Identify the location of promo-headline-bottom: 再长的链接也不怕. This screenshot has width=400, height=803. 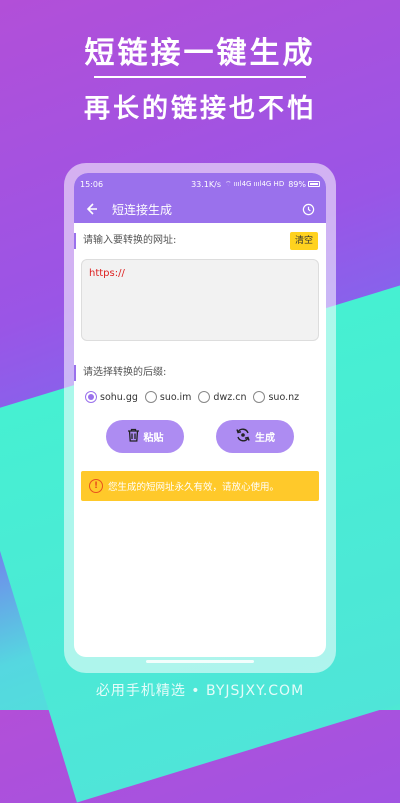
(199, 109).